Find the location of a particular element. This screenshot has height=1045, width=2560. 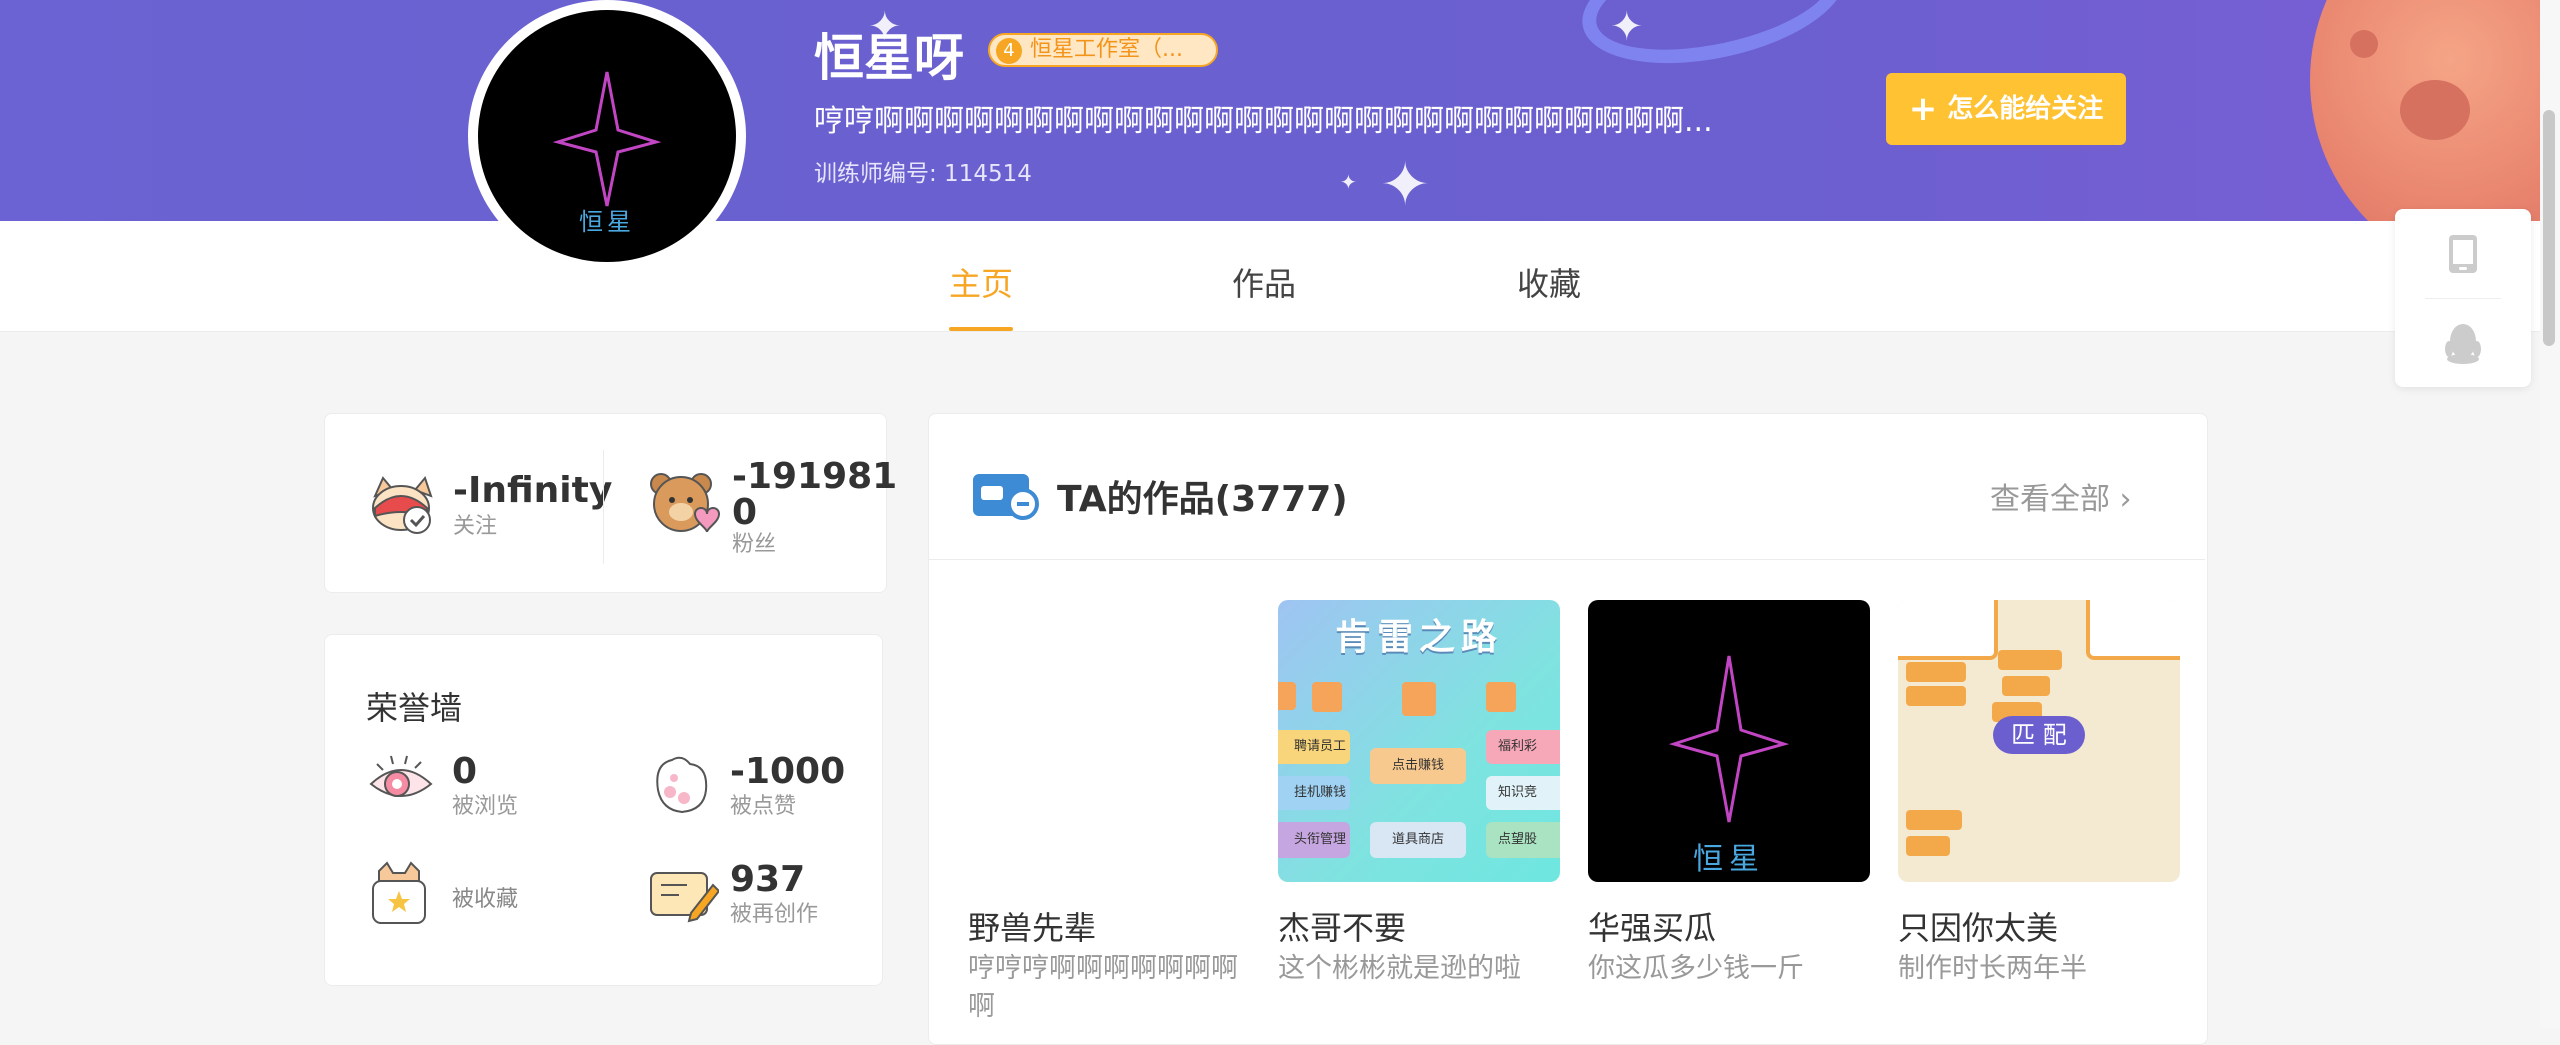

likes-count: -1000 is located at coordinates (788, 771).